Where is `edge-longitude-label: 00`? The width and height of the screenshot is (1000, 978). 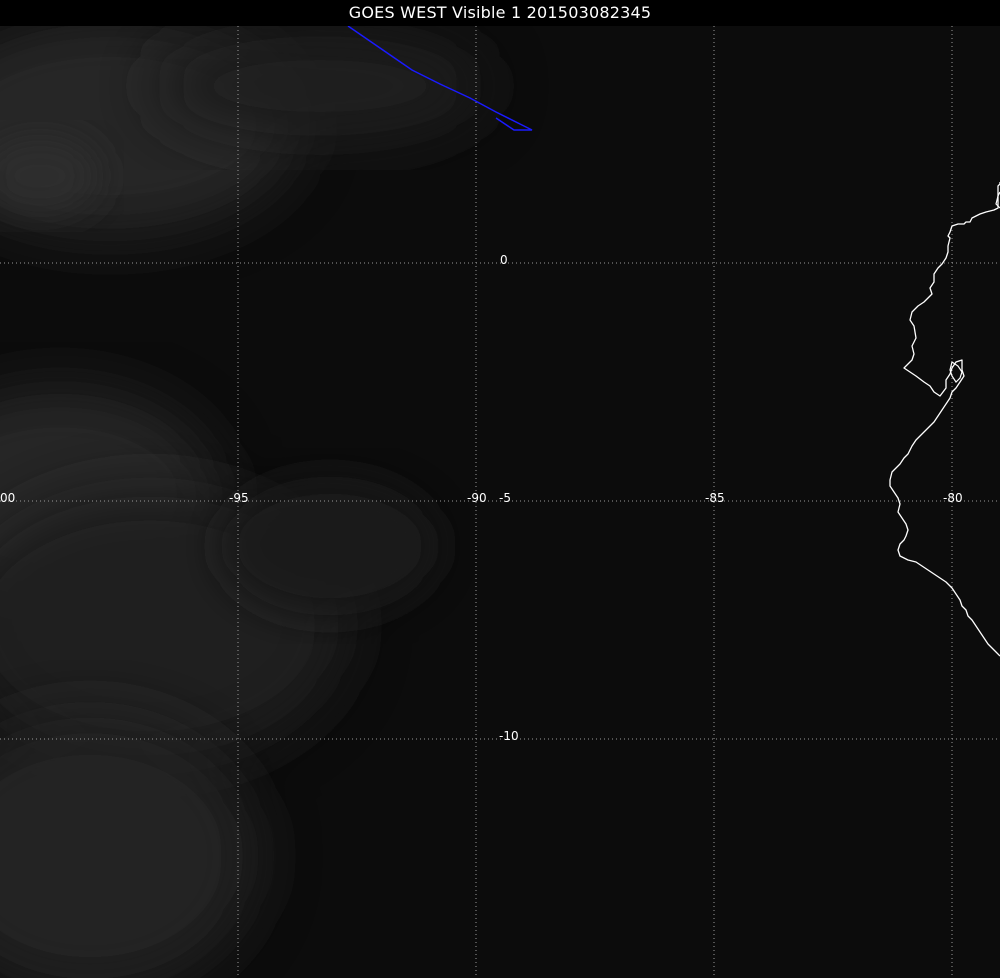
edge-longitude-label: 00 is located at coordinates (8, 498).